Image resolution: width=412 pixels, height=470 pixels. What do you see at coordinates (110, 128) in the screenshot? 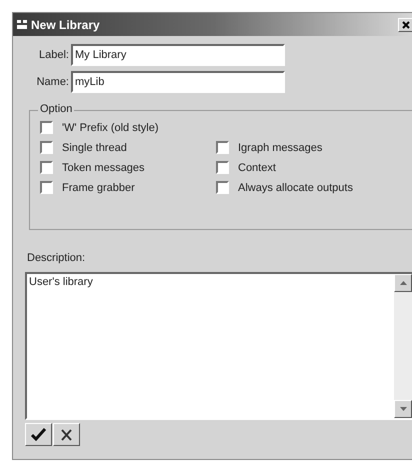
I see `checkbox-label: 'W' Prefix (old style)` at bounding box center [110, 128].